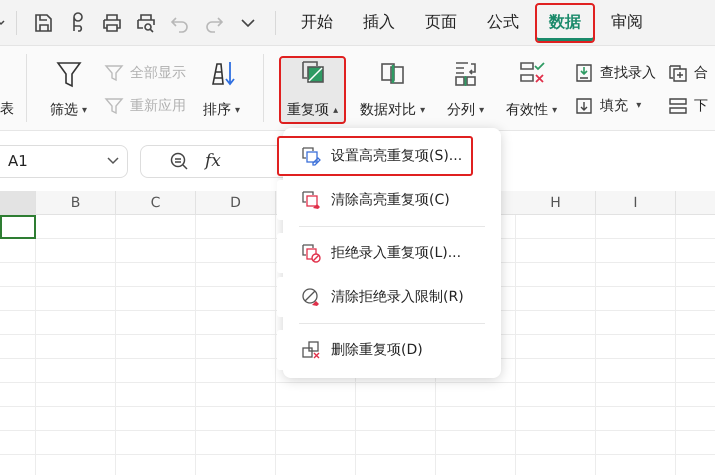 This screenshot has width=715, height=475. What do you see at coordinates (64, 161) in the screenshot?
I see `name-box: A1` at bounding box center [64, 161].